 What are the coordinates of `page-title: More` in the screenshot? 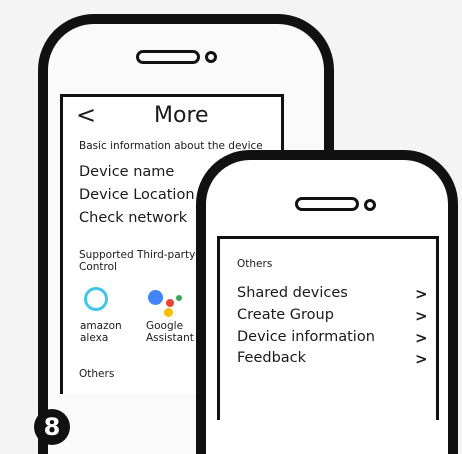 It's located at (181, 115).